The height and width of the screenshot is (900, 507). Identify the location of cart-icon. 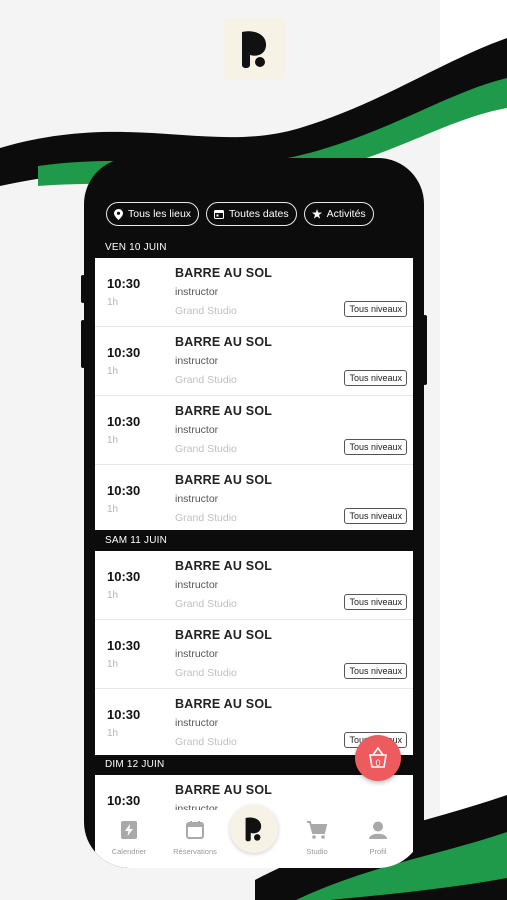
(317, 830).